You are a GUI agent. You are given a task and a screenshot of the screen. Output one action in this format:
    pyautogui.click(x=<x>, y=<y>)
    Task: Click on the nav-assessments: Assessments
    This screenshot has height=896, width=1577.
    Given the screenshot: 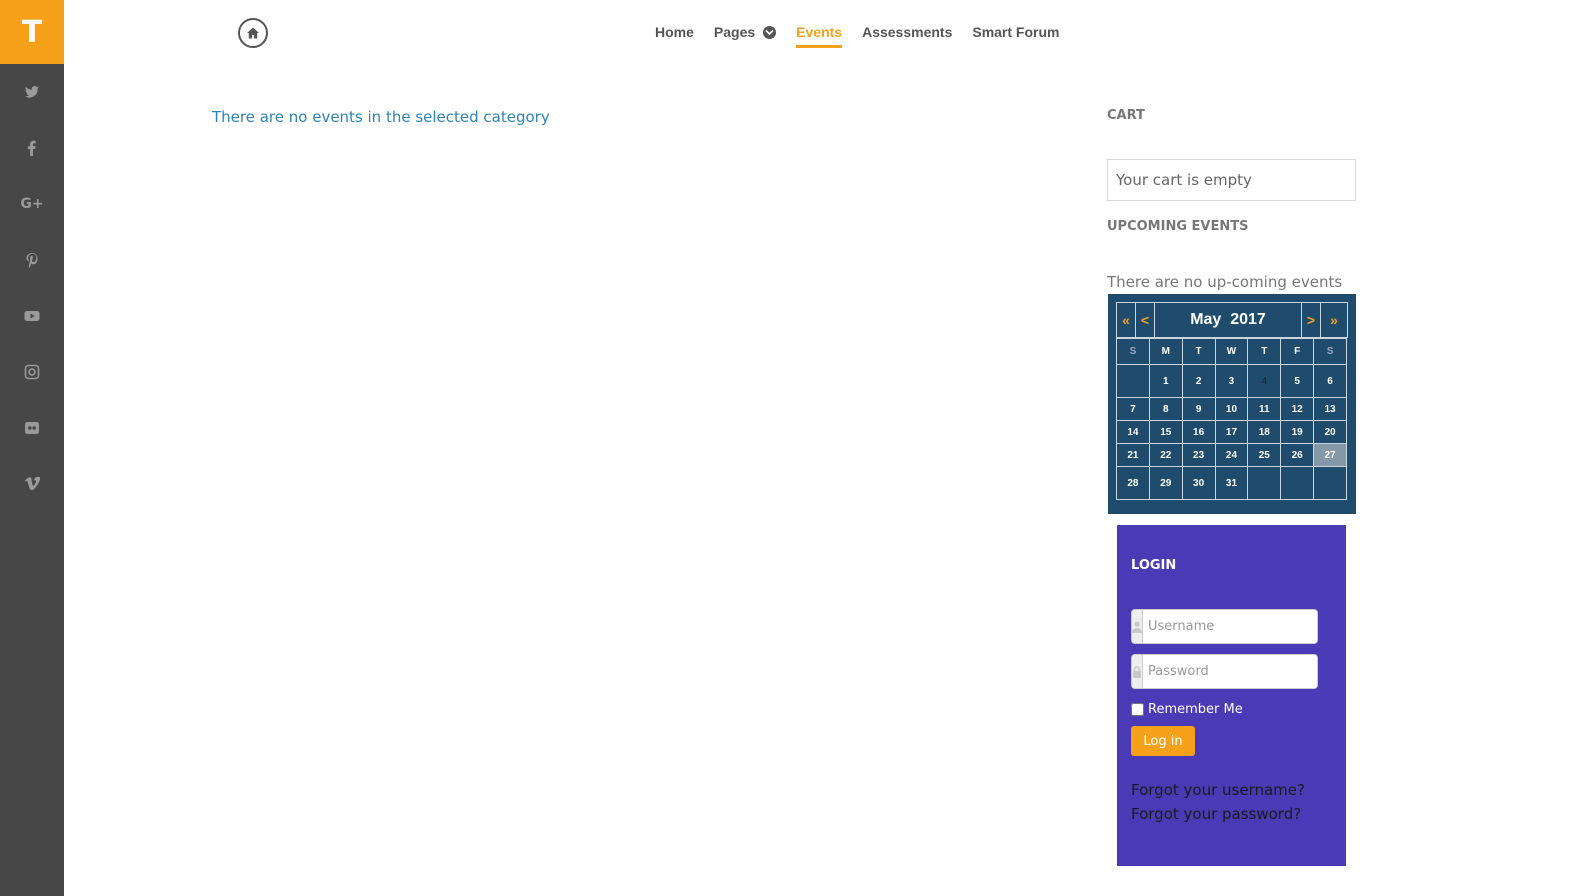 What is the action you would take?
    pyautogui.click(x=907, y=36)
    